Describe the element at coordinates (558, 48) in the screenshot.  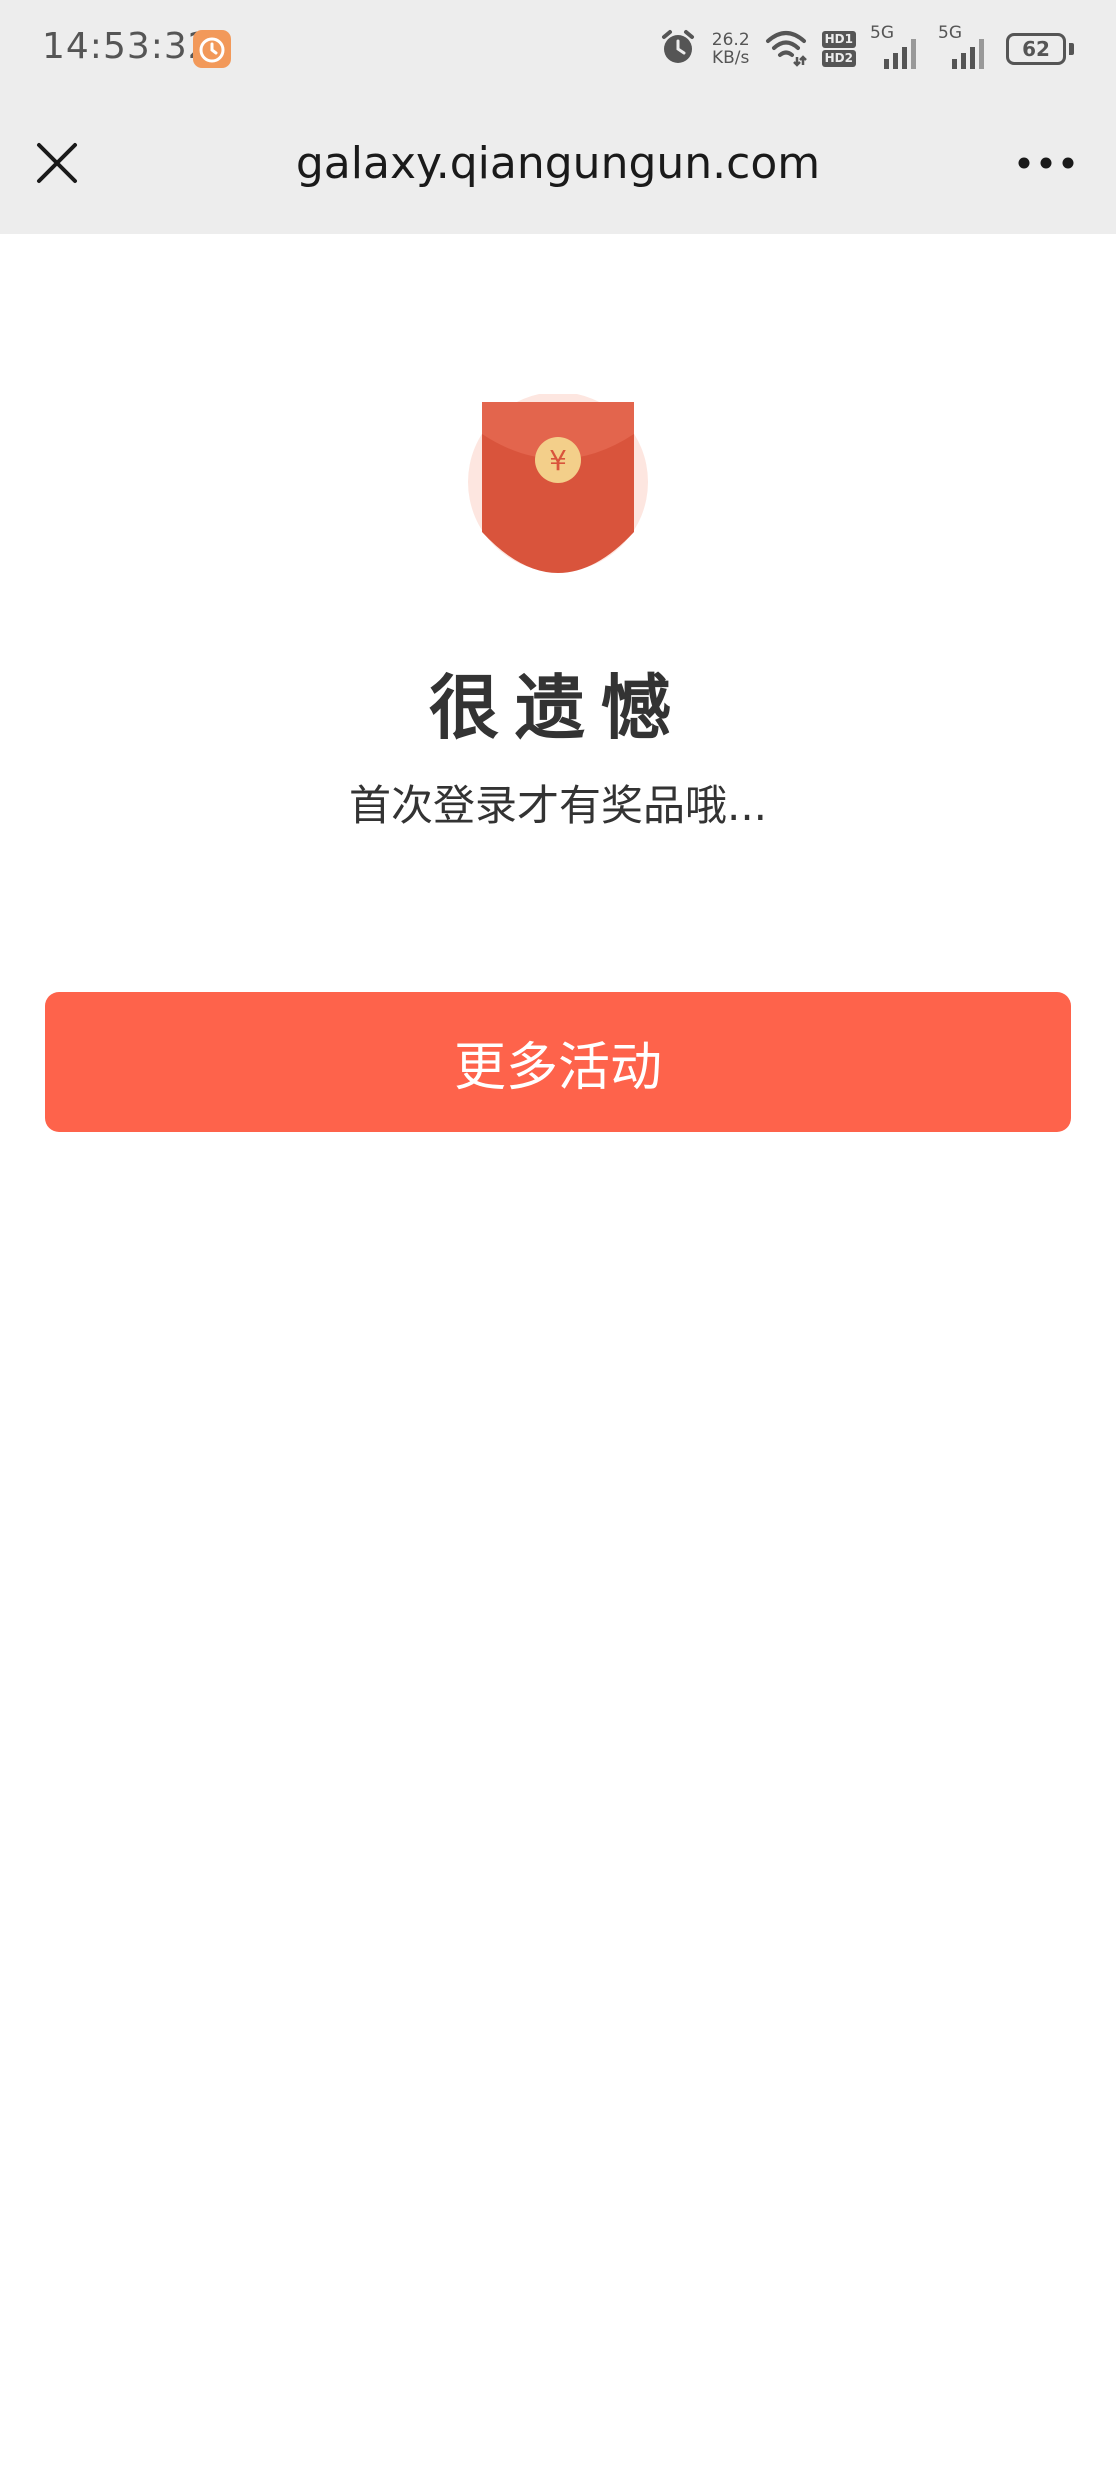
I see `status-bar: 14:53:32 26.2 KB/s HD1 HD2 5G 5G 62` at that location.